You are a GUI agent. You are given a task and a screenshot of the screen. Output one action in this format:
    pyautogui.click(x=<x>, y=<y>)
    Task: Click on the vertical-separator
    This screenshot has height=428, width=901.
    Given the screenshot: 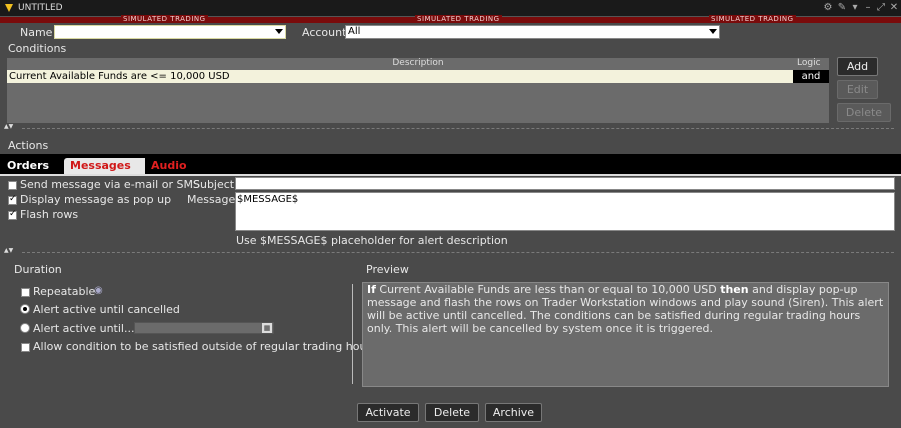 What is the action you would take?
    pyautogui.click(x=352, y=334)
    